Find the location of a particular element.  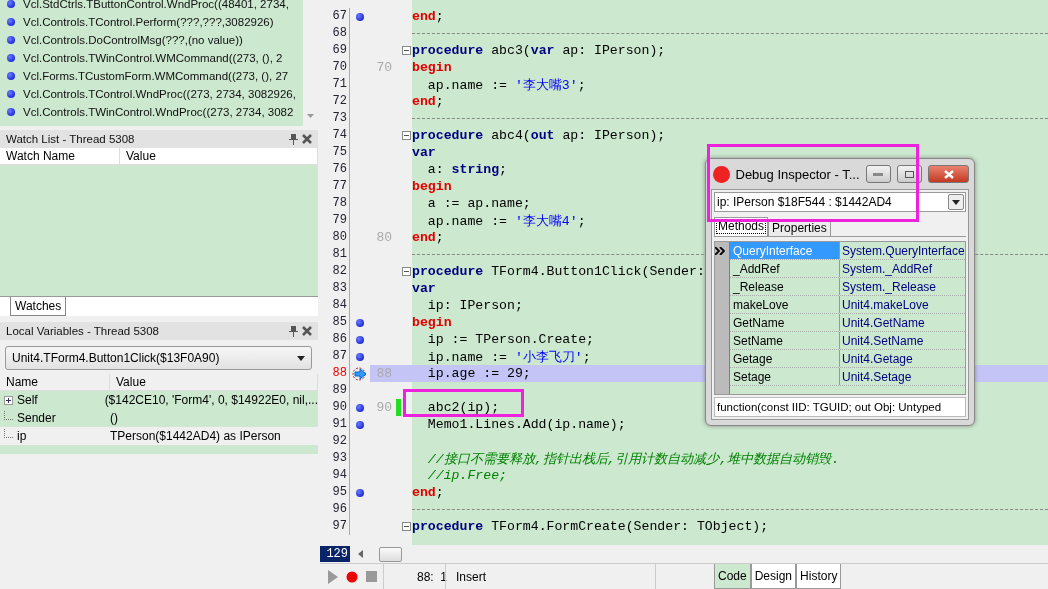

panel-title: Watch List - Thread 5308 is located at coordinates (70, 139).